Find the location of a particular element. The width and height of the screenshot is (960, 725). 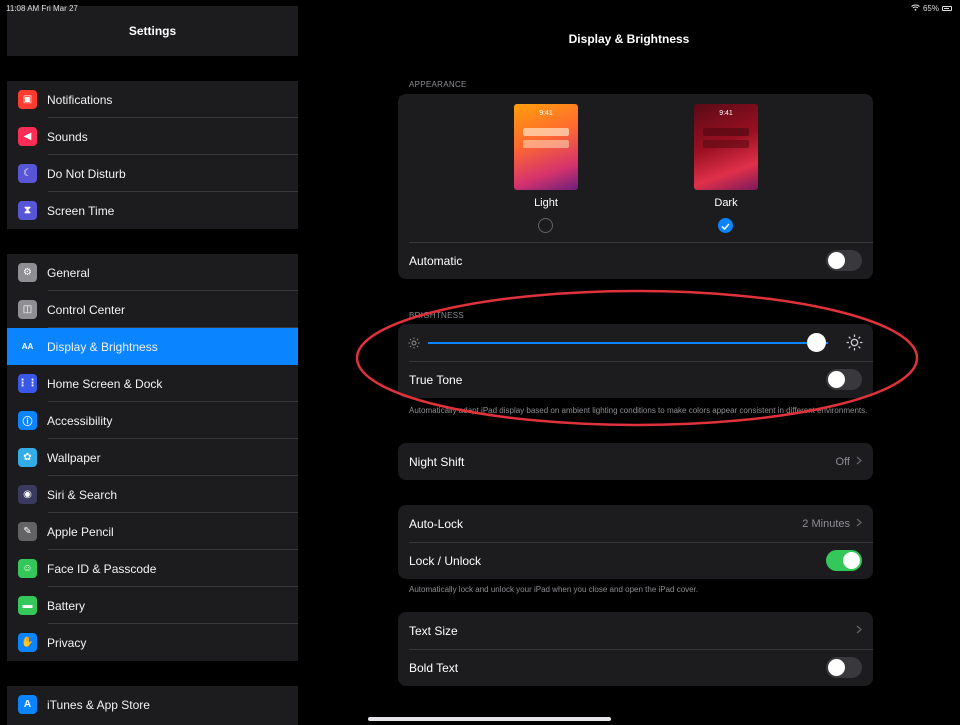

sidebar-item-general: ⚙ General is located at coordinates (152, 272).